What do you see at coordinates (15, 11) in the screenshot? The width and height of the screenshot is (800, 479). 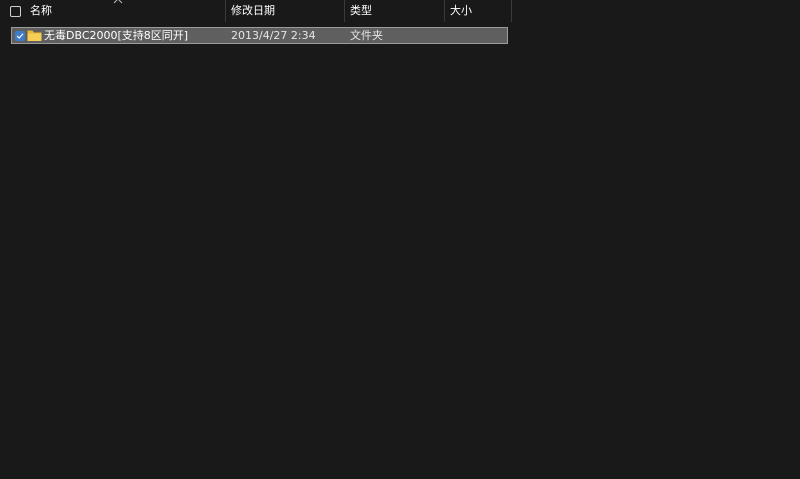 I see `select-all-checkbox` at bounding box center [15, 11].